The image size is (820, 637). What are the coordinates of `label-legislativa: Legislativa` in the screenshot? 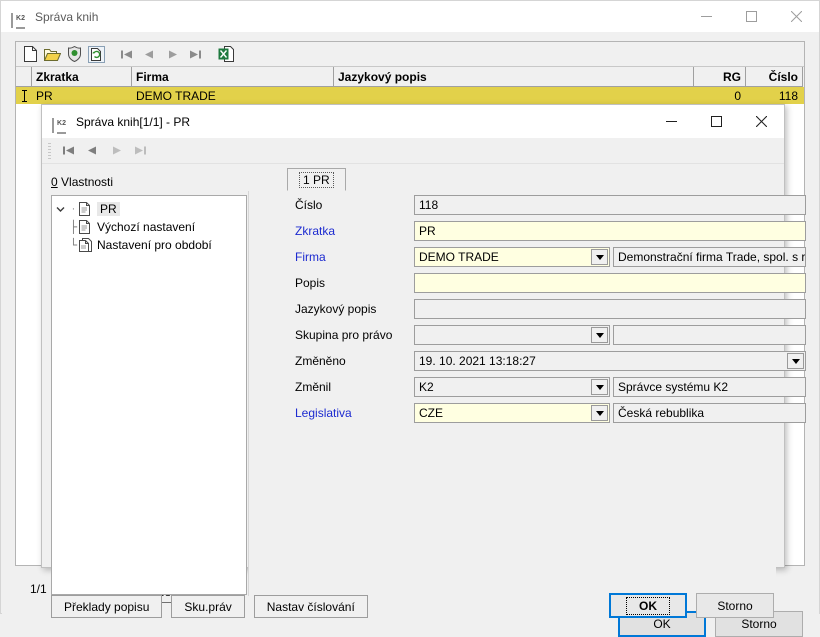 It's located at (323, 413).